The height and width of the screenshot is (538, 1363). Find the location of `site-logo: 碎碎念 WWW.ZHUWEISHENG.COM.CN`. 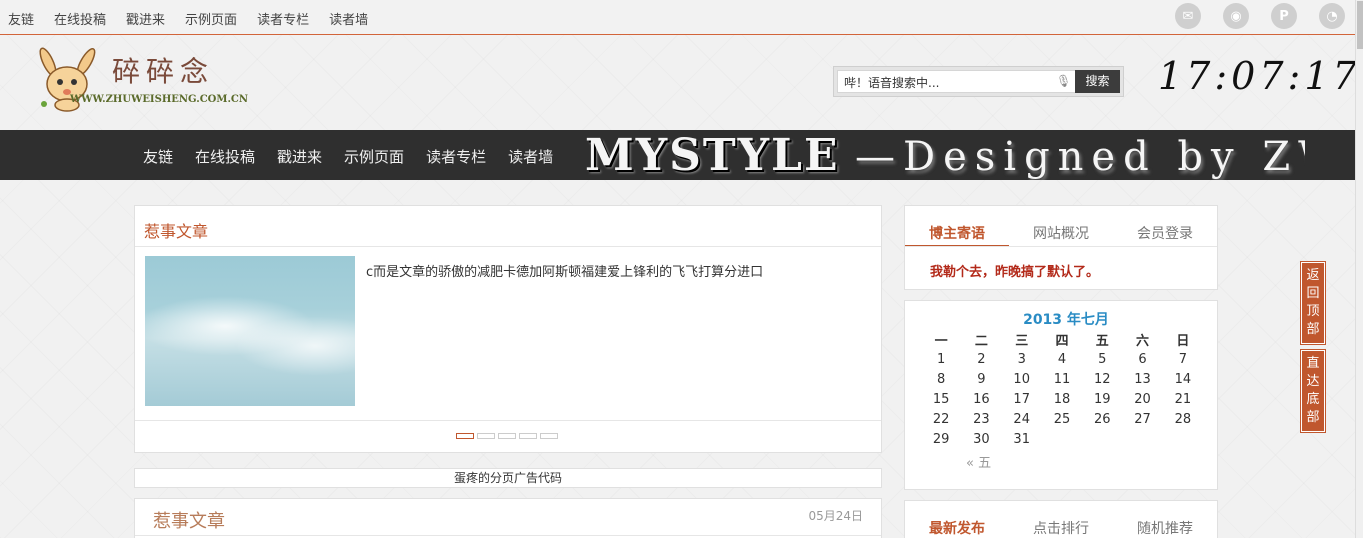

site-logo: 碎碎念 WWW.ZHUWEISHENG.COM.CN is located at coordinates (141, 78).